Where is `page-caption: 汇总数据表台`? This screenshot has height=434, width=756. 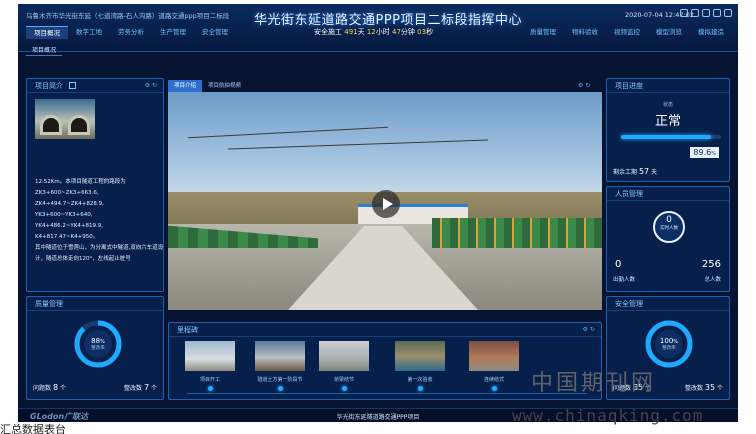 page-caption: 汇总数据表台 is located at coordinates (33, 428).